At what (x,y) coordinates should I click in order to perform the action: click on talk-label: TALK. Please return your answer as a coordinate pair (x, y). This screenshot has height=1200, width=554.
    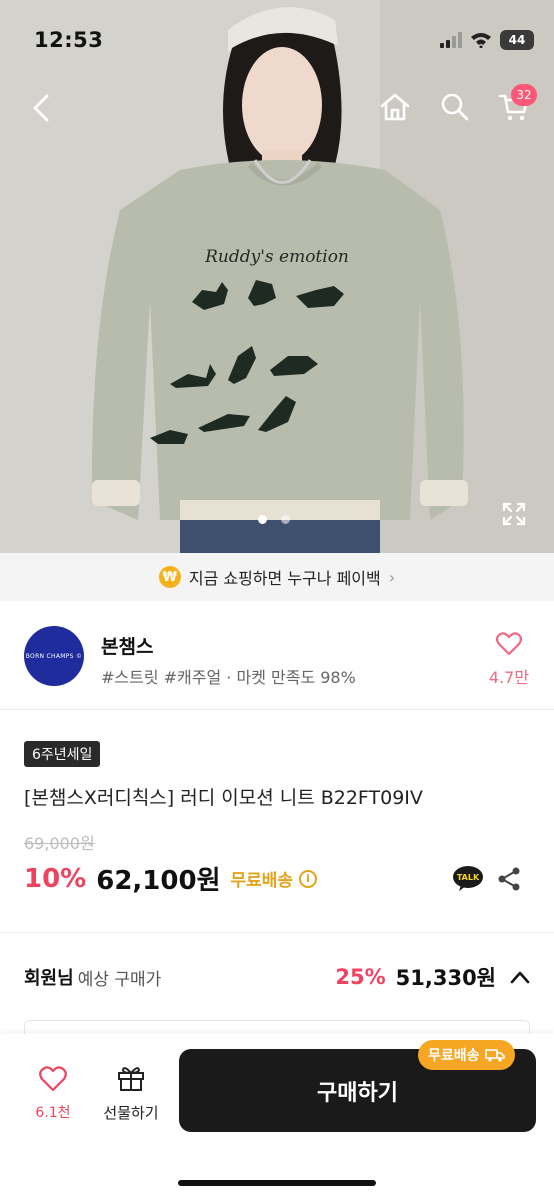
    Looking at the image, I should click on (468, 877).